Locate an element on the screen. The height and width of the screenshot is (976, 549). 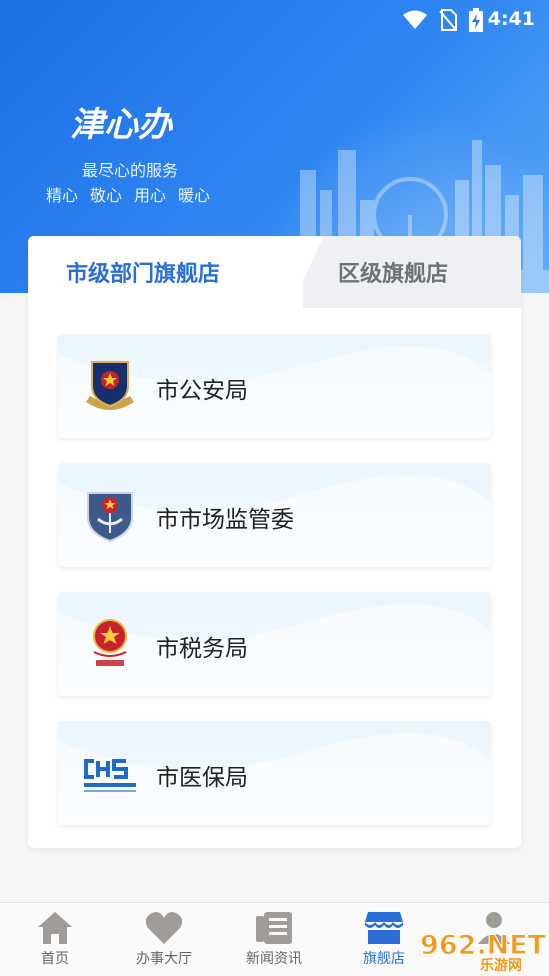
store-name: 市税务局 is located at coordinates (202, 649).